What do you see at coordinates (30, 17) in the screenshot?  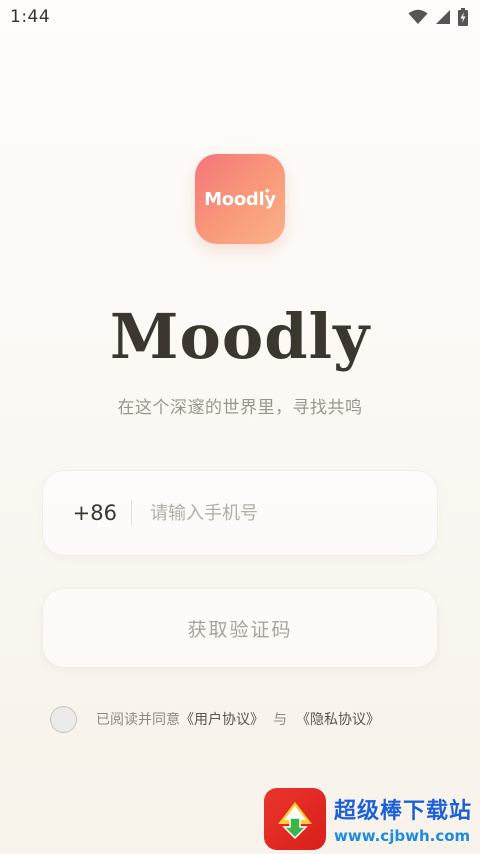 I see `status-time: 1:44` at bounding box center [30, 17].